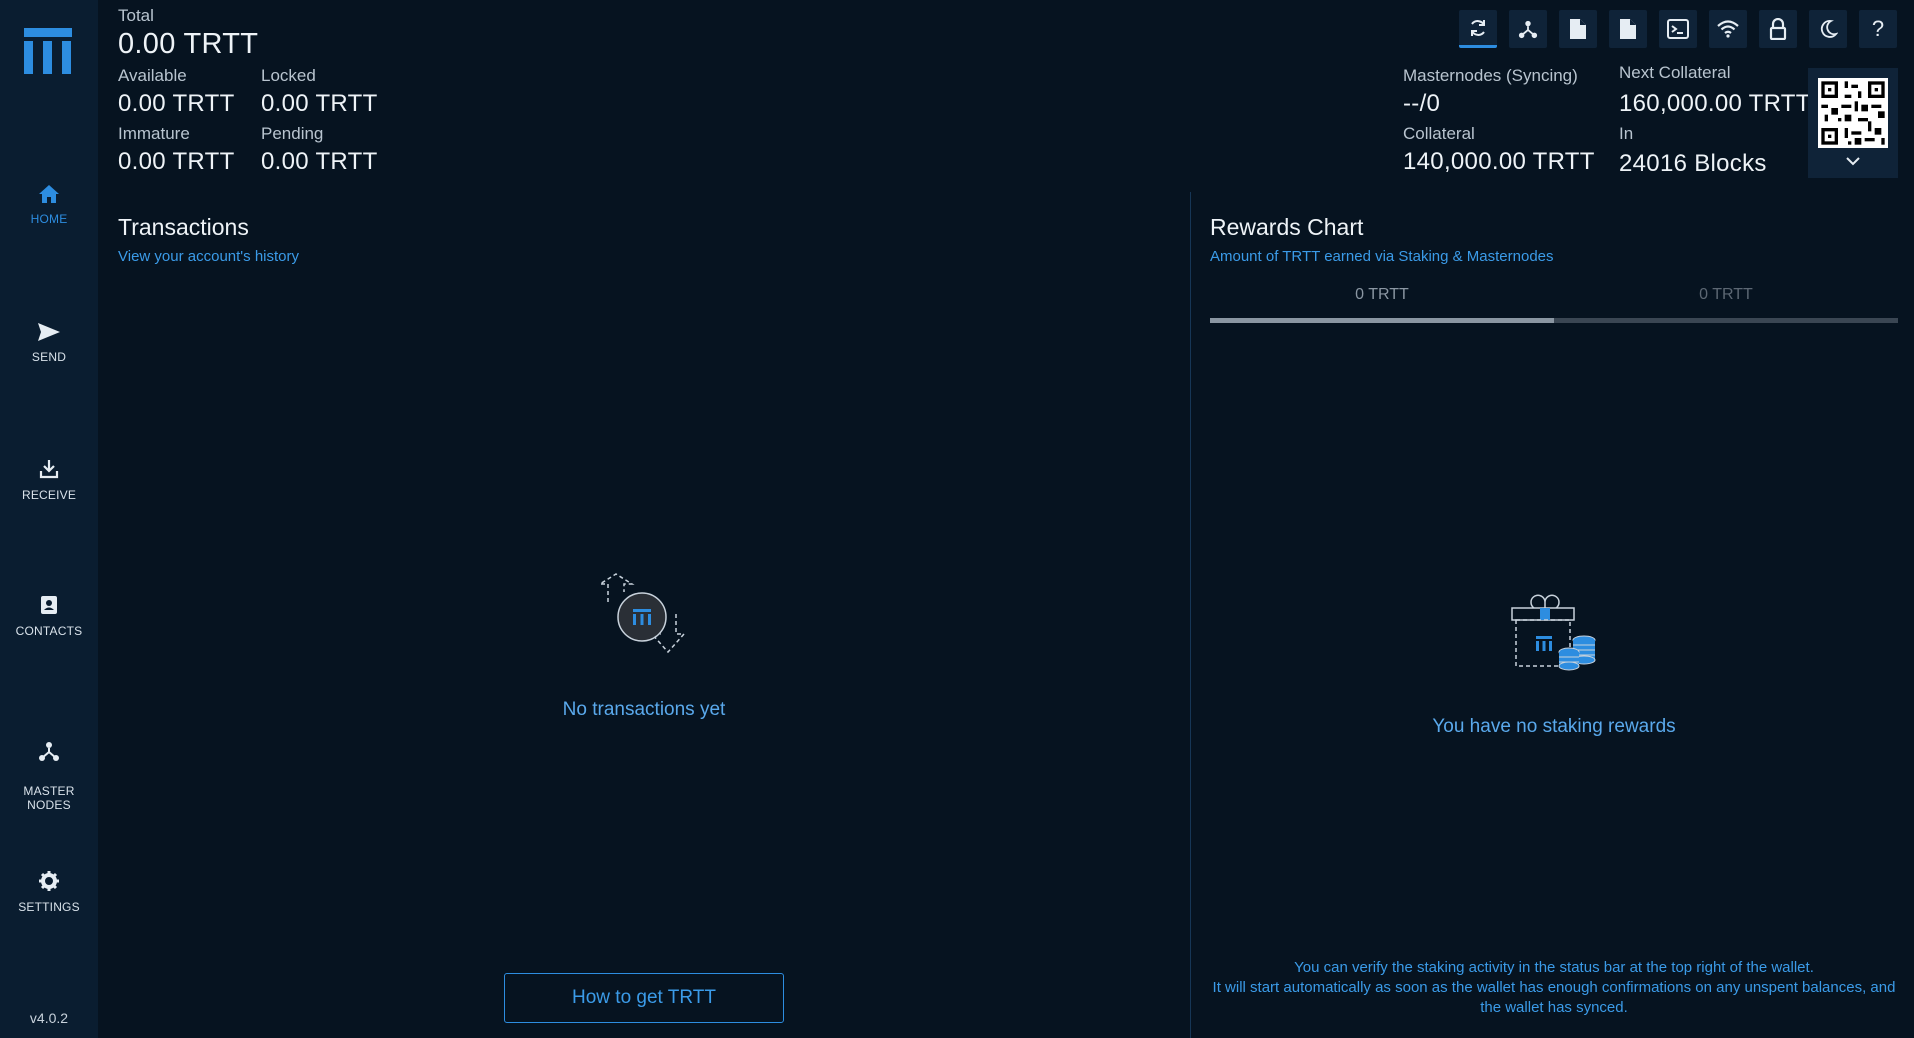 The width and height of the screenshot is (1914, 1038). I want to click on theme-button, so click(1828, 29).